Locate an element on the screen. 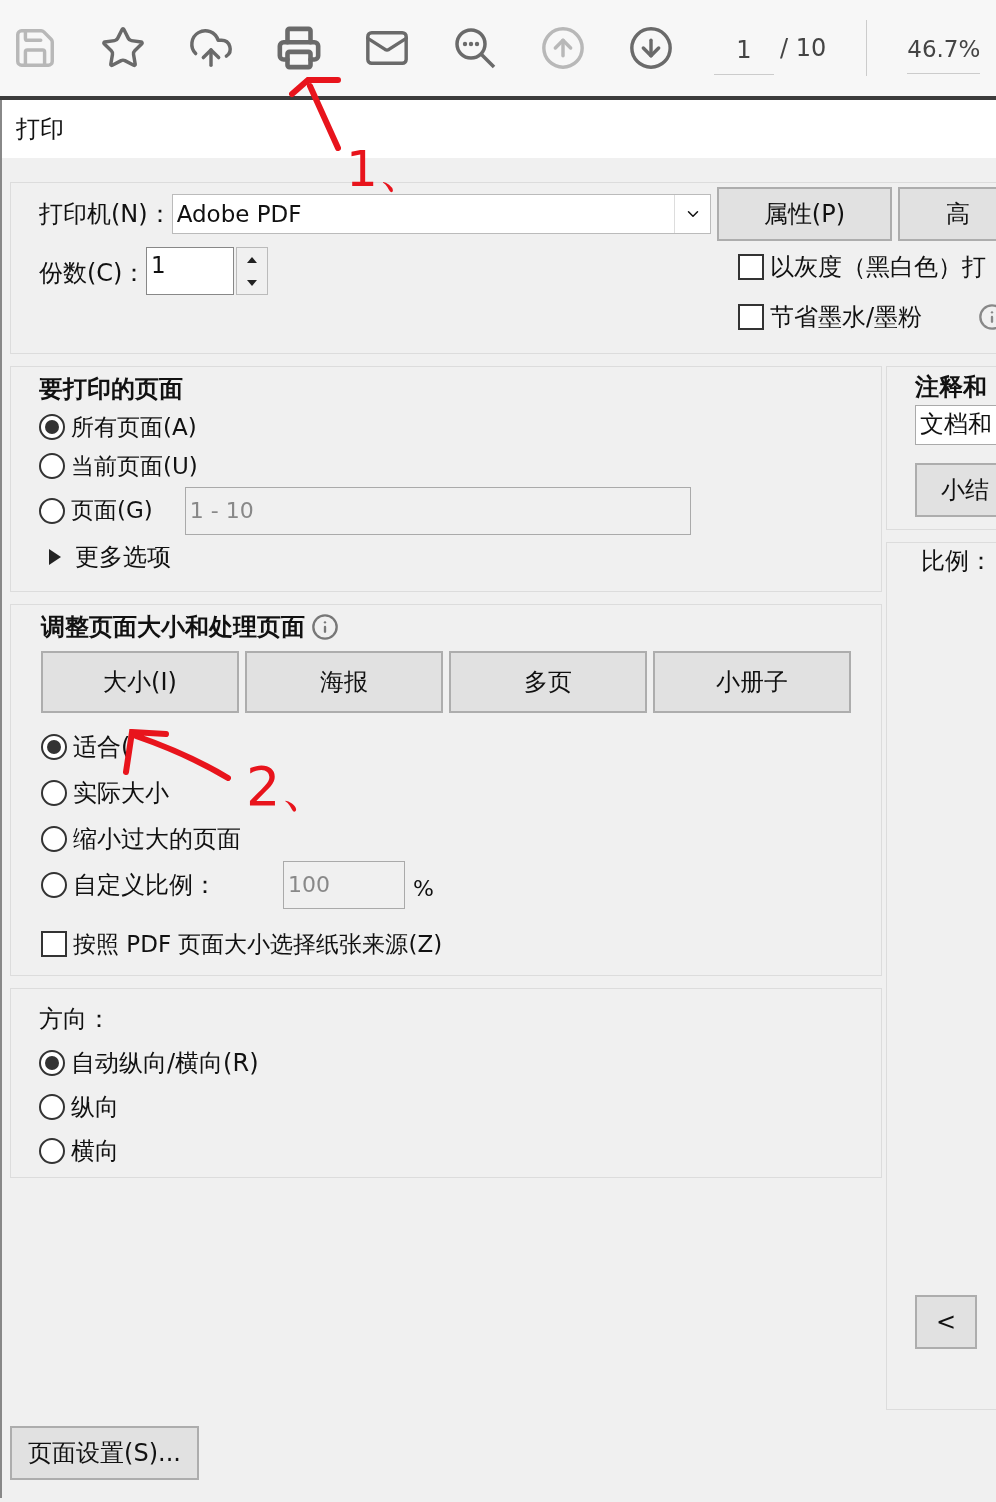 The image size is (996, 1502). sizing-tab: 小册子 is located at coordinates (752, 682).